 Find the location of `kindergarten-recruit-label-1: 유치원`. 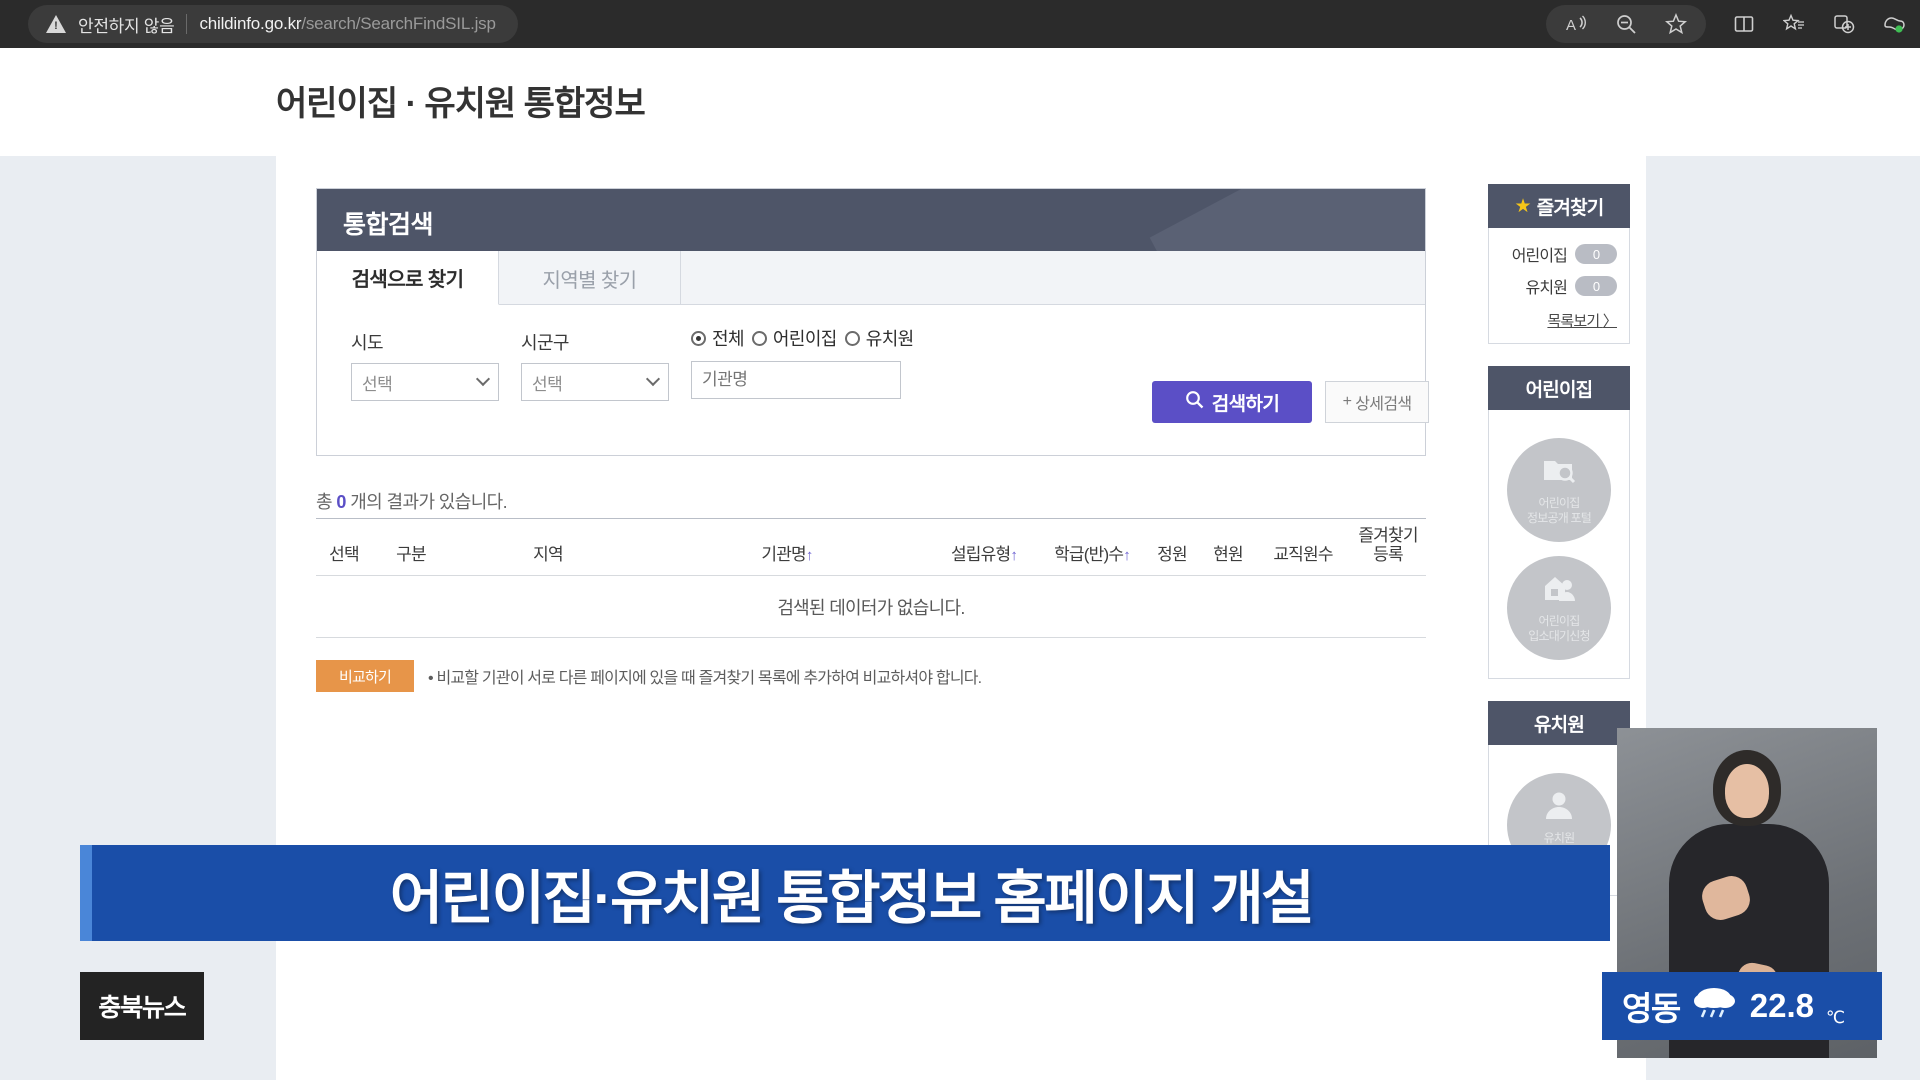

kindergarten-recruit-label-1: 유치원 is located at coordinates (1559, 837).